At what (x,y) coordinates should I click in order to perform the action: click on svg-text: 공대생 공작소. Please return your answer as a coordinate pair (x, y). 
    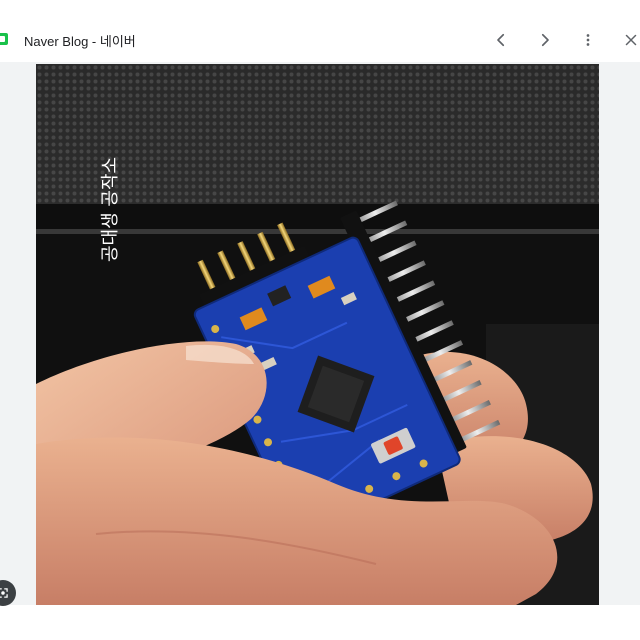
    Looking at the image, I should click on (110, 209).